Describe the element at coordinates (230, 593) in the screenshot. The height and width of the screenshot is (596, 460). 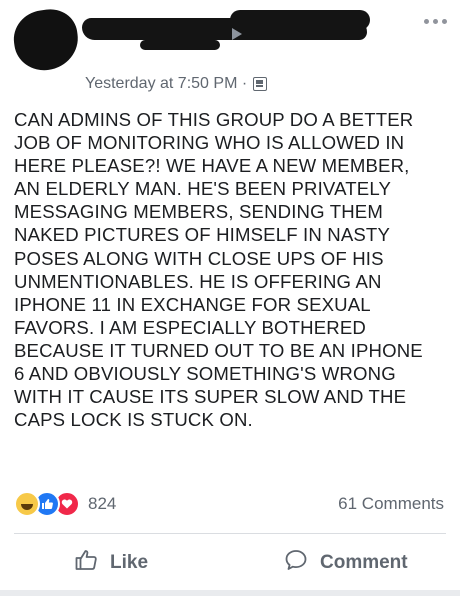
I see `post-bottom-border` at that location.